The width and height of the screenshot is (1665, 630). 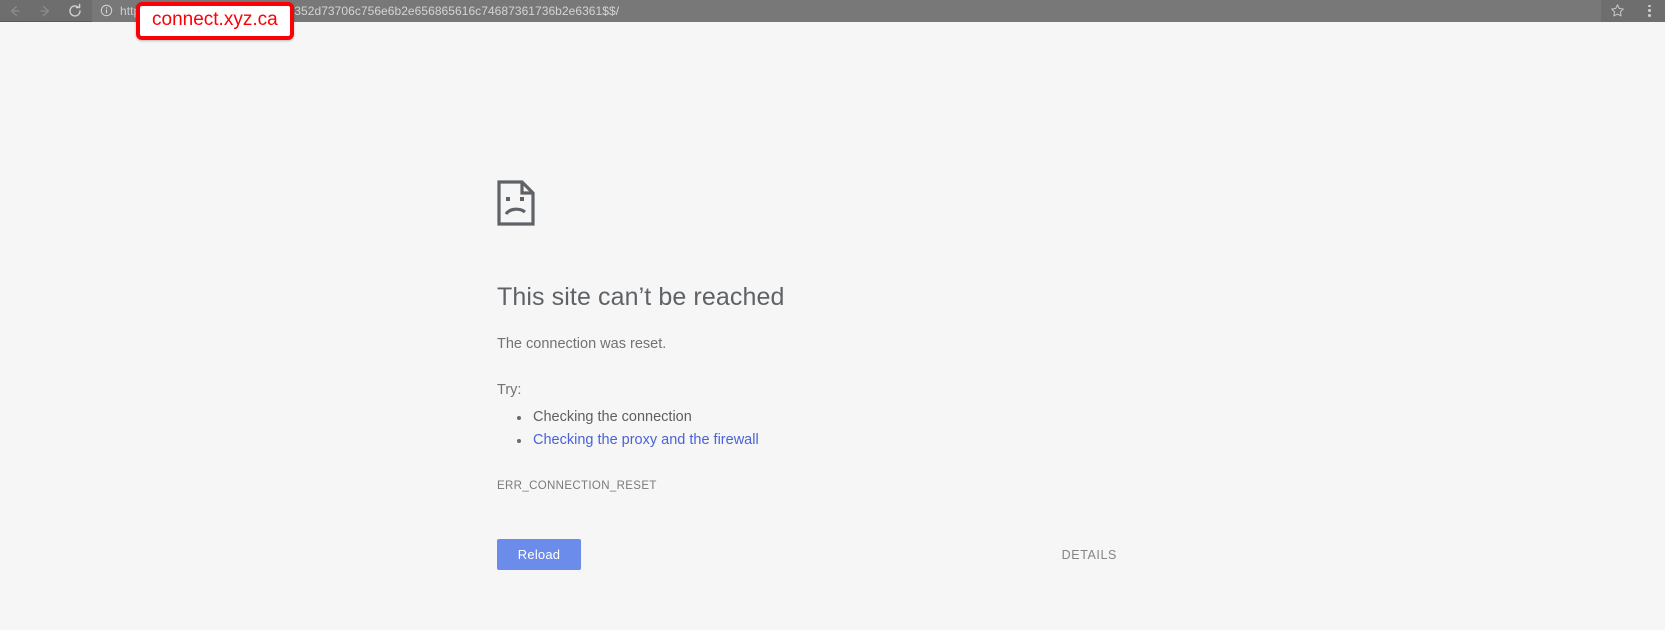 I want to click on list-item: Checking the connection, so click(x=817, y=417).